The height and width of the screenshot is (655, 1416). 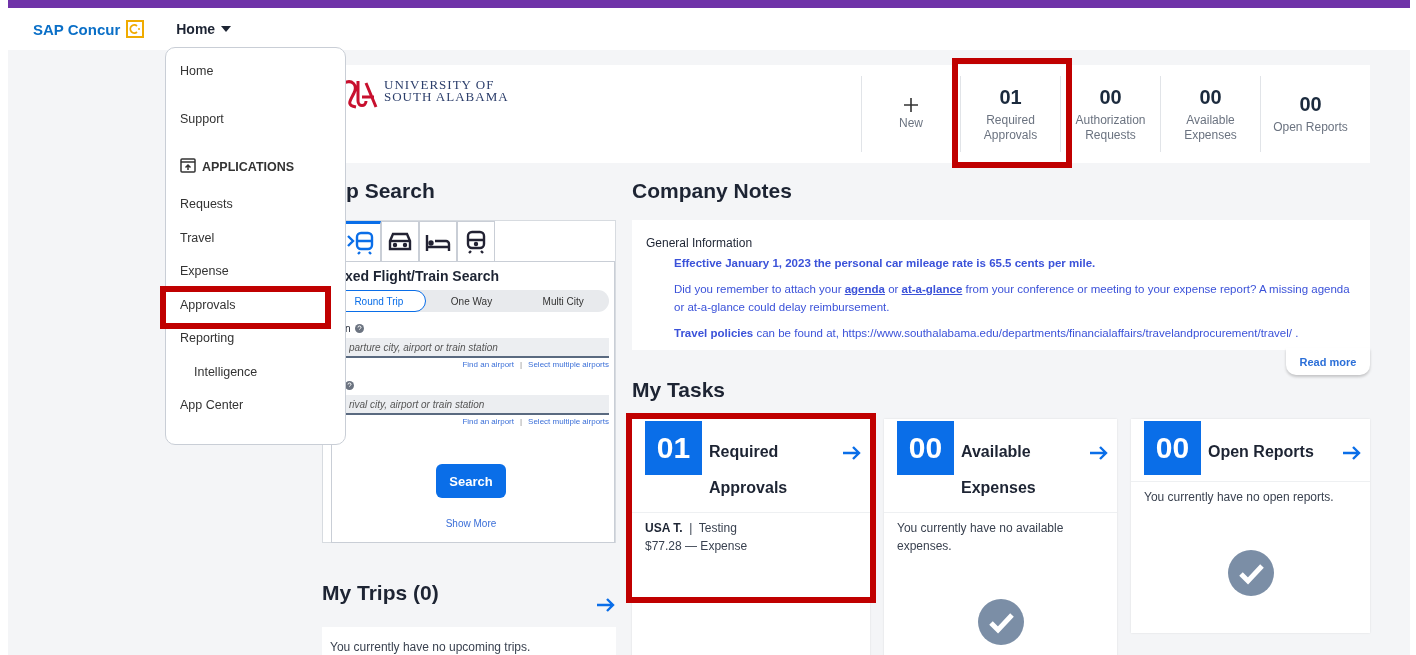 I want to click on stat-label: Available Expenses, so click(x=1210, y=127).